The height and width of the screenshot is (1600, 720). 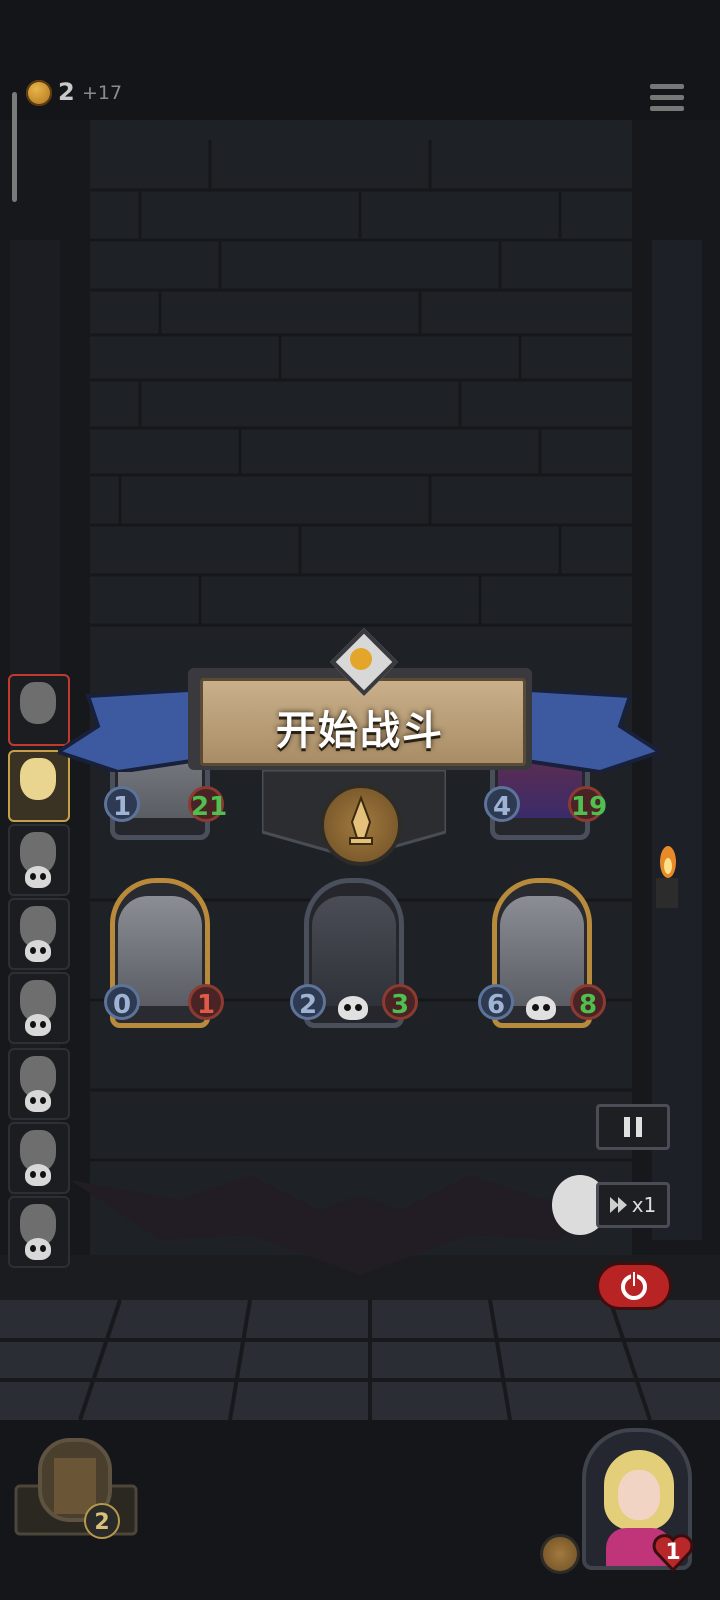 What do you see at coordinates (361, 659) in the screenshot?
I see `gem-core` at bounding box center [361, 659].